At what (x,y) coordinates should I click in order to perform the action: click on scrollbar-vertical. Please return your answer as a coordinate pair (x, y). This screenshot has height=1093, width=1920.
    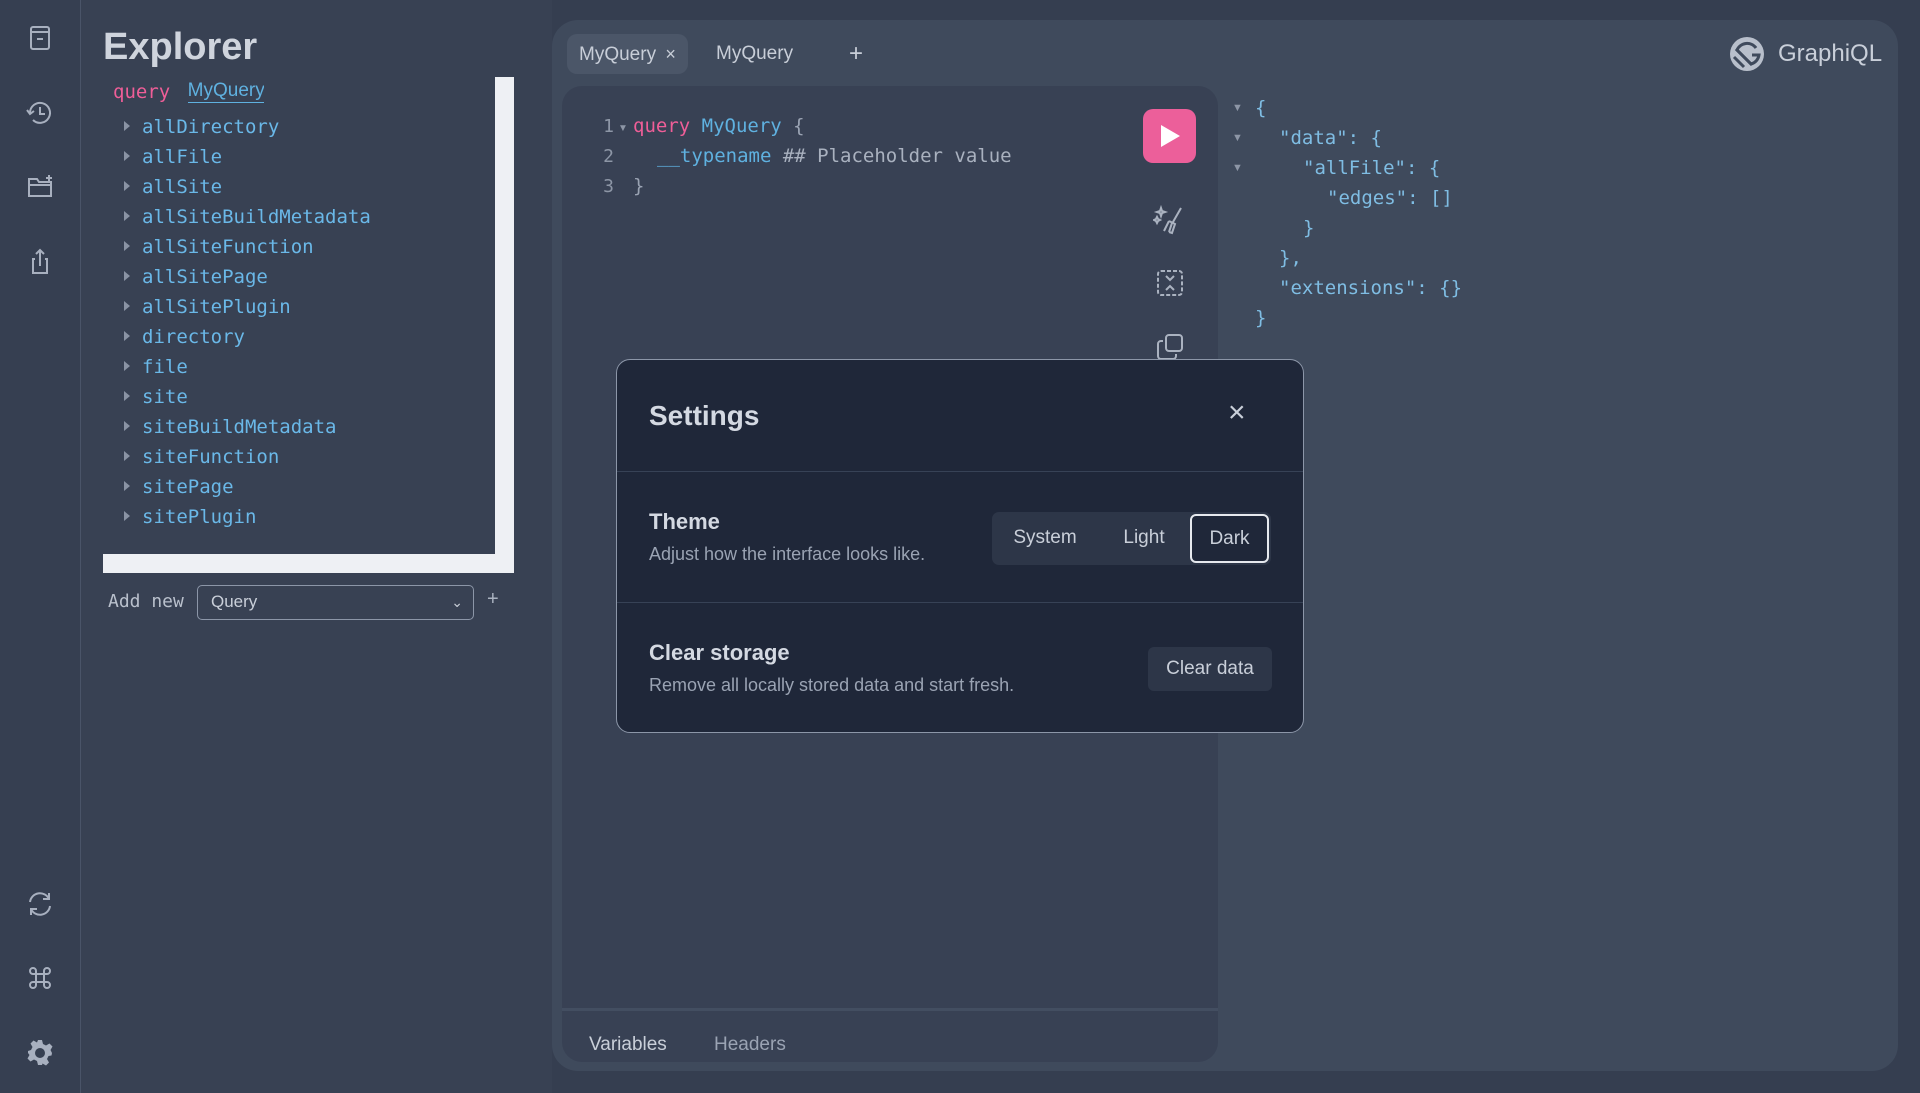
    Looking at the image, I should click on (504, 325).